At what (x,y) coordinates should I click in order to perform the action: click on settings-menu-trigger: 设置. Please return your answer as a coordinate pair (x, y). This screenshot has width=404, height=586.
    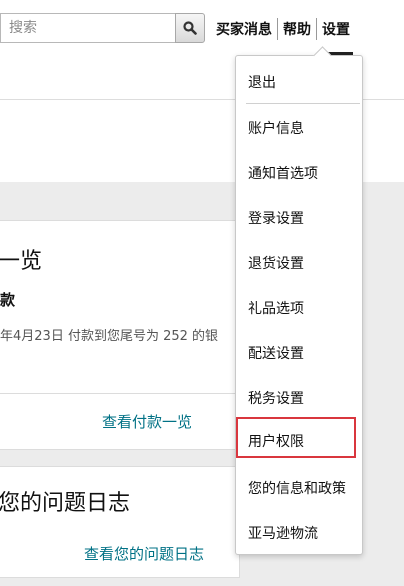
    Looking at the image, I should click on (336, 37).